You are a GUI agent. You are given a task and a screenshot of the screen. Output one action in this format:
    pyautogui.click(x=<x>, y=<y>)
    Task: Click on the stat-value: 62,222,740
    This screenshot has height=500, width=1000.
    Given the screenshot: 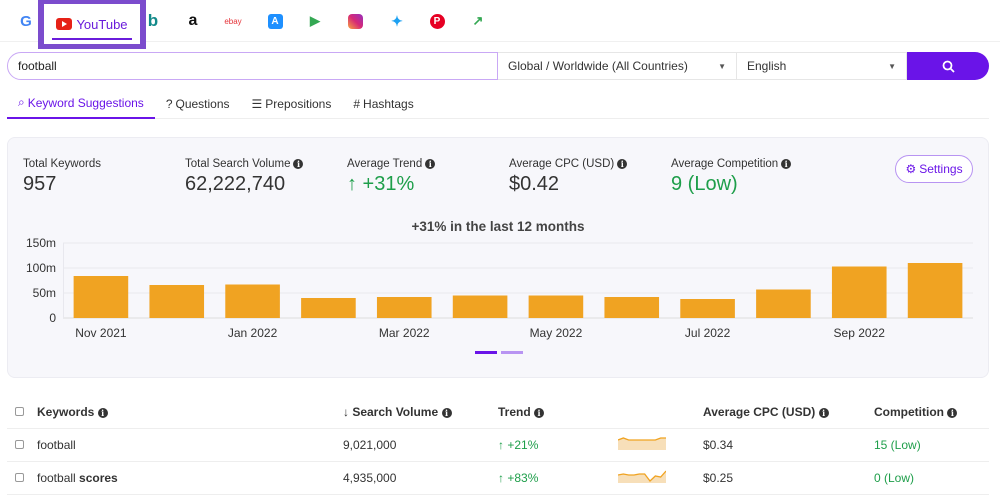 What is the action you would take?
    pyautogui.click(x=235, y=184)
    